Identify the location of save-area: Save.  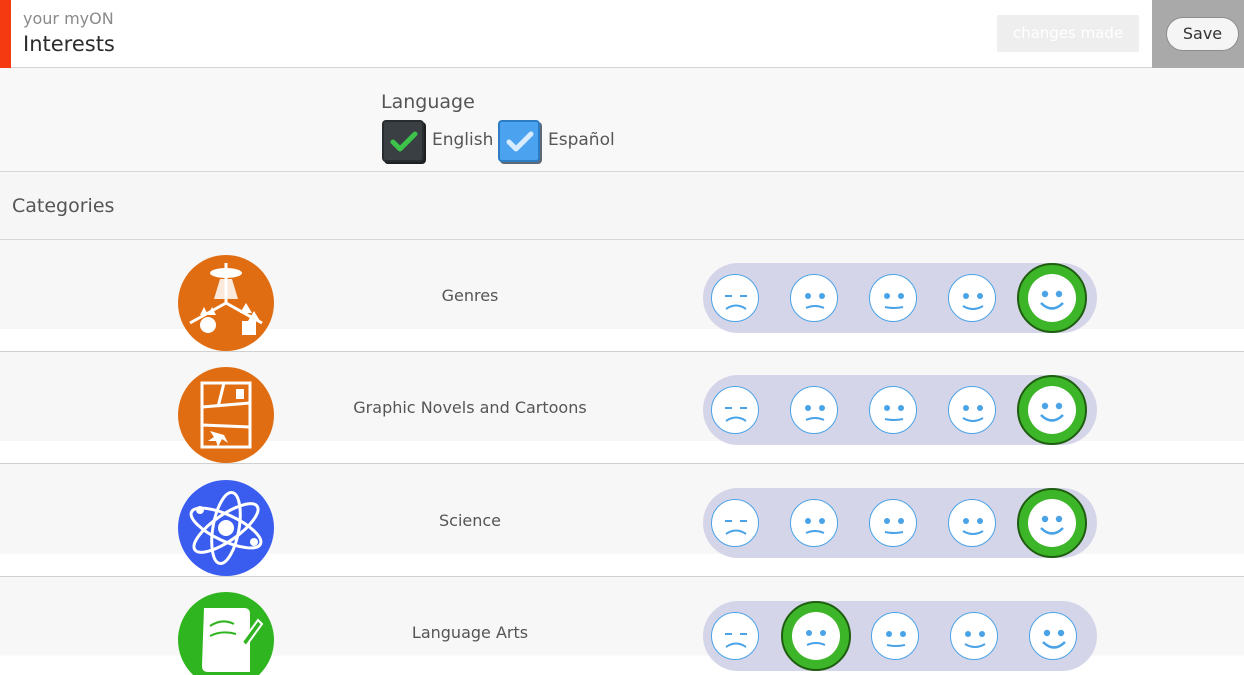
(1198, 34).